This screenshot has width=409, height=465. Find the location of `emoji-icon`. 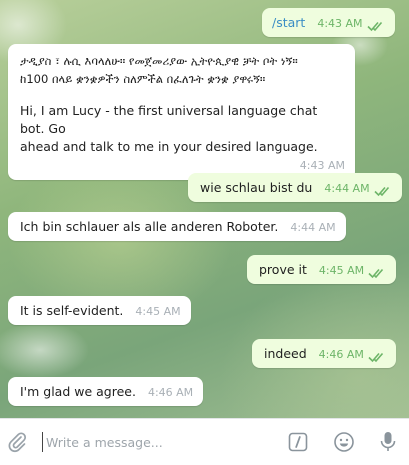

emoji-icon is located at coordinates (344, 444).